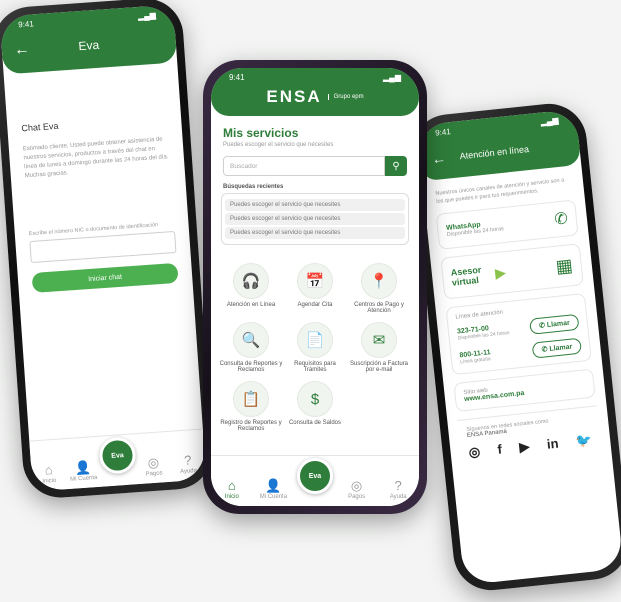 This screenshot has width=621, height=602. I want to click on appbar-title: Atención en línea, so click(494, 153).